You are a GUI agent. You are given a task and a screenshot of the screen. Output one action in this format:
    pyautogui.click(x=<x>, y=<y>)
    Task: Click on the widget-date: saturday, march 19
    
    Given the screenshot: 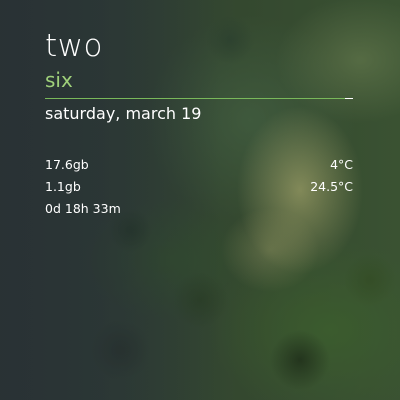 What is the action you would take?
    pyautogui.click(x=123, y=113)
    